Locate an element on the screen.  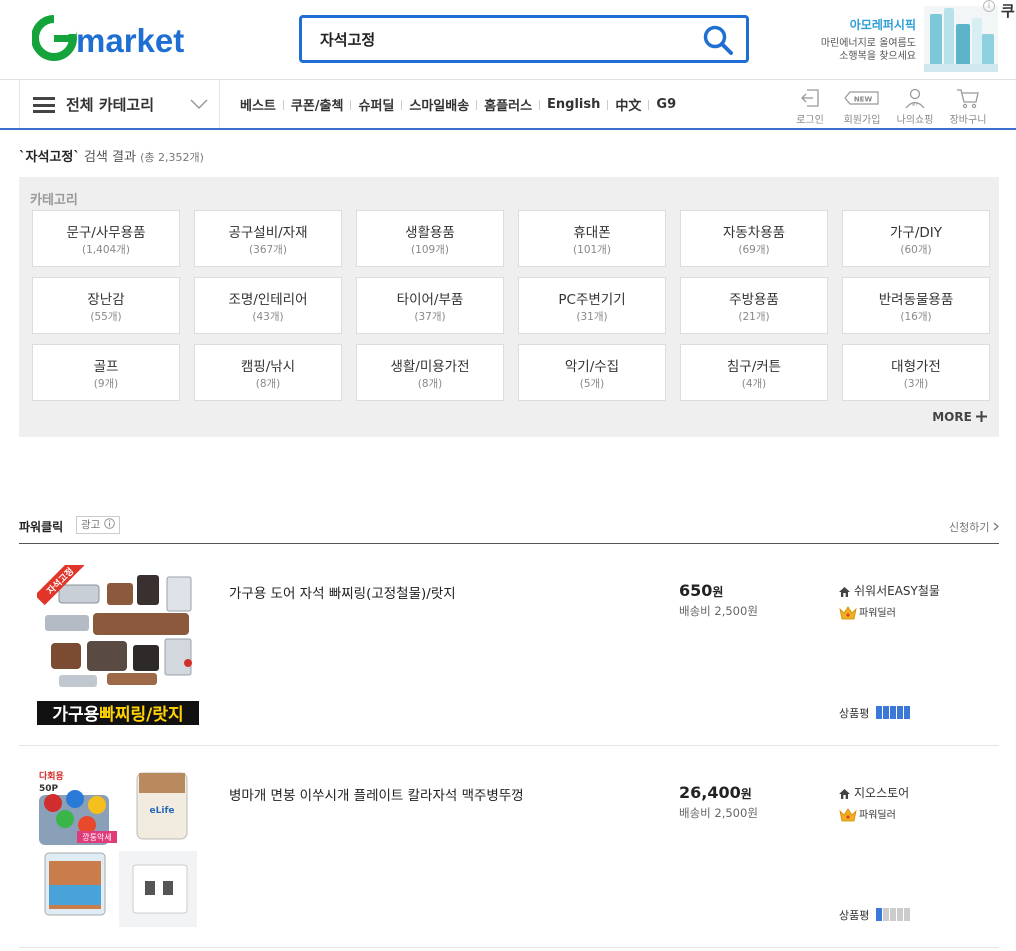
apply-link: 신청하기 is located at coordinates (974, 527).